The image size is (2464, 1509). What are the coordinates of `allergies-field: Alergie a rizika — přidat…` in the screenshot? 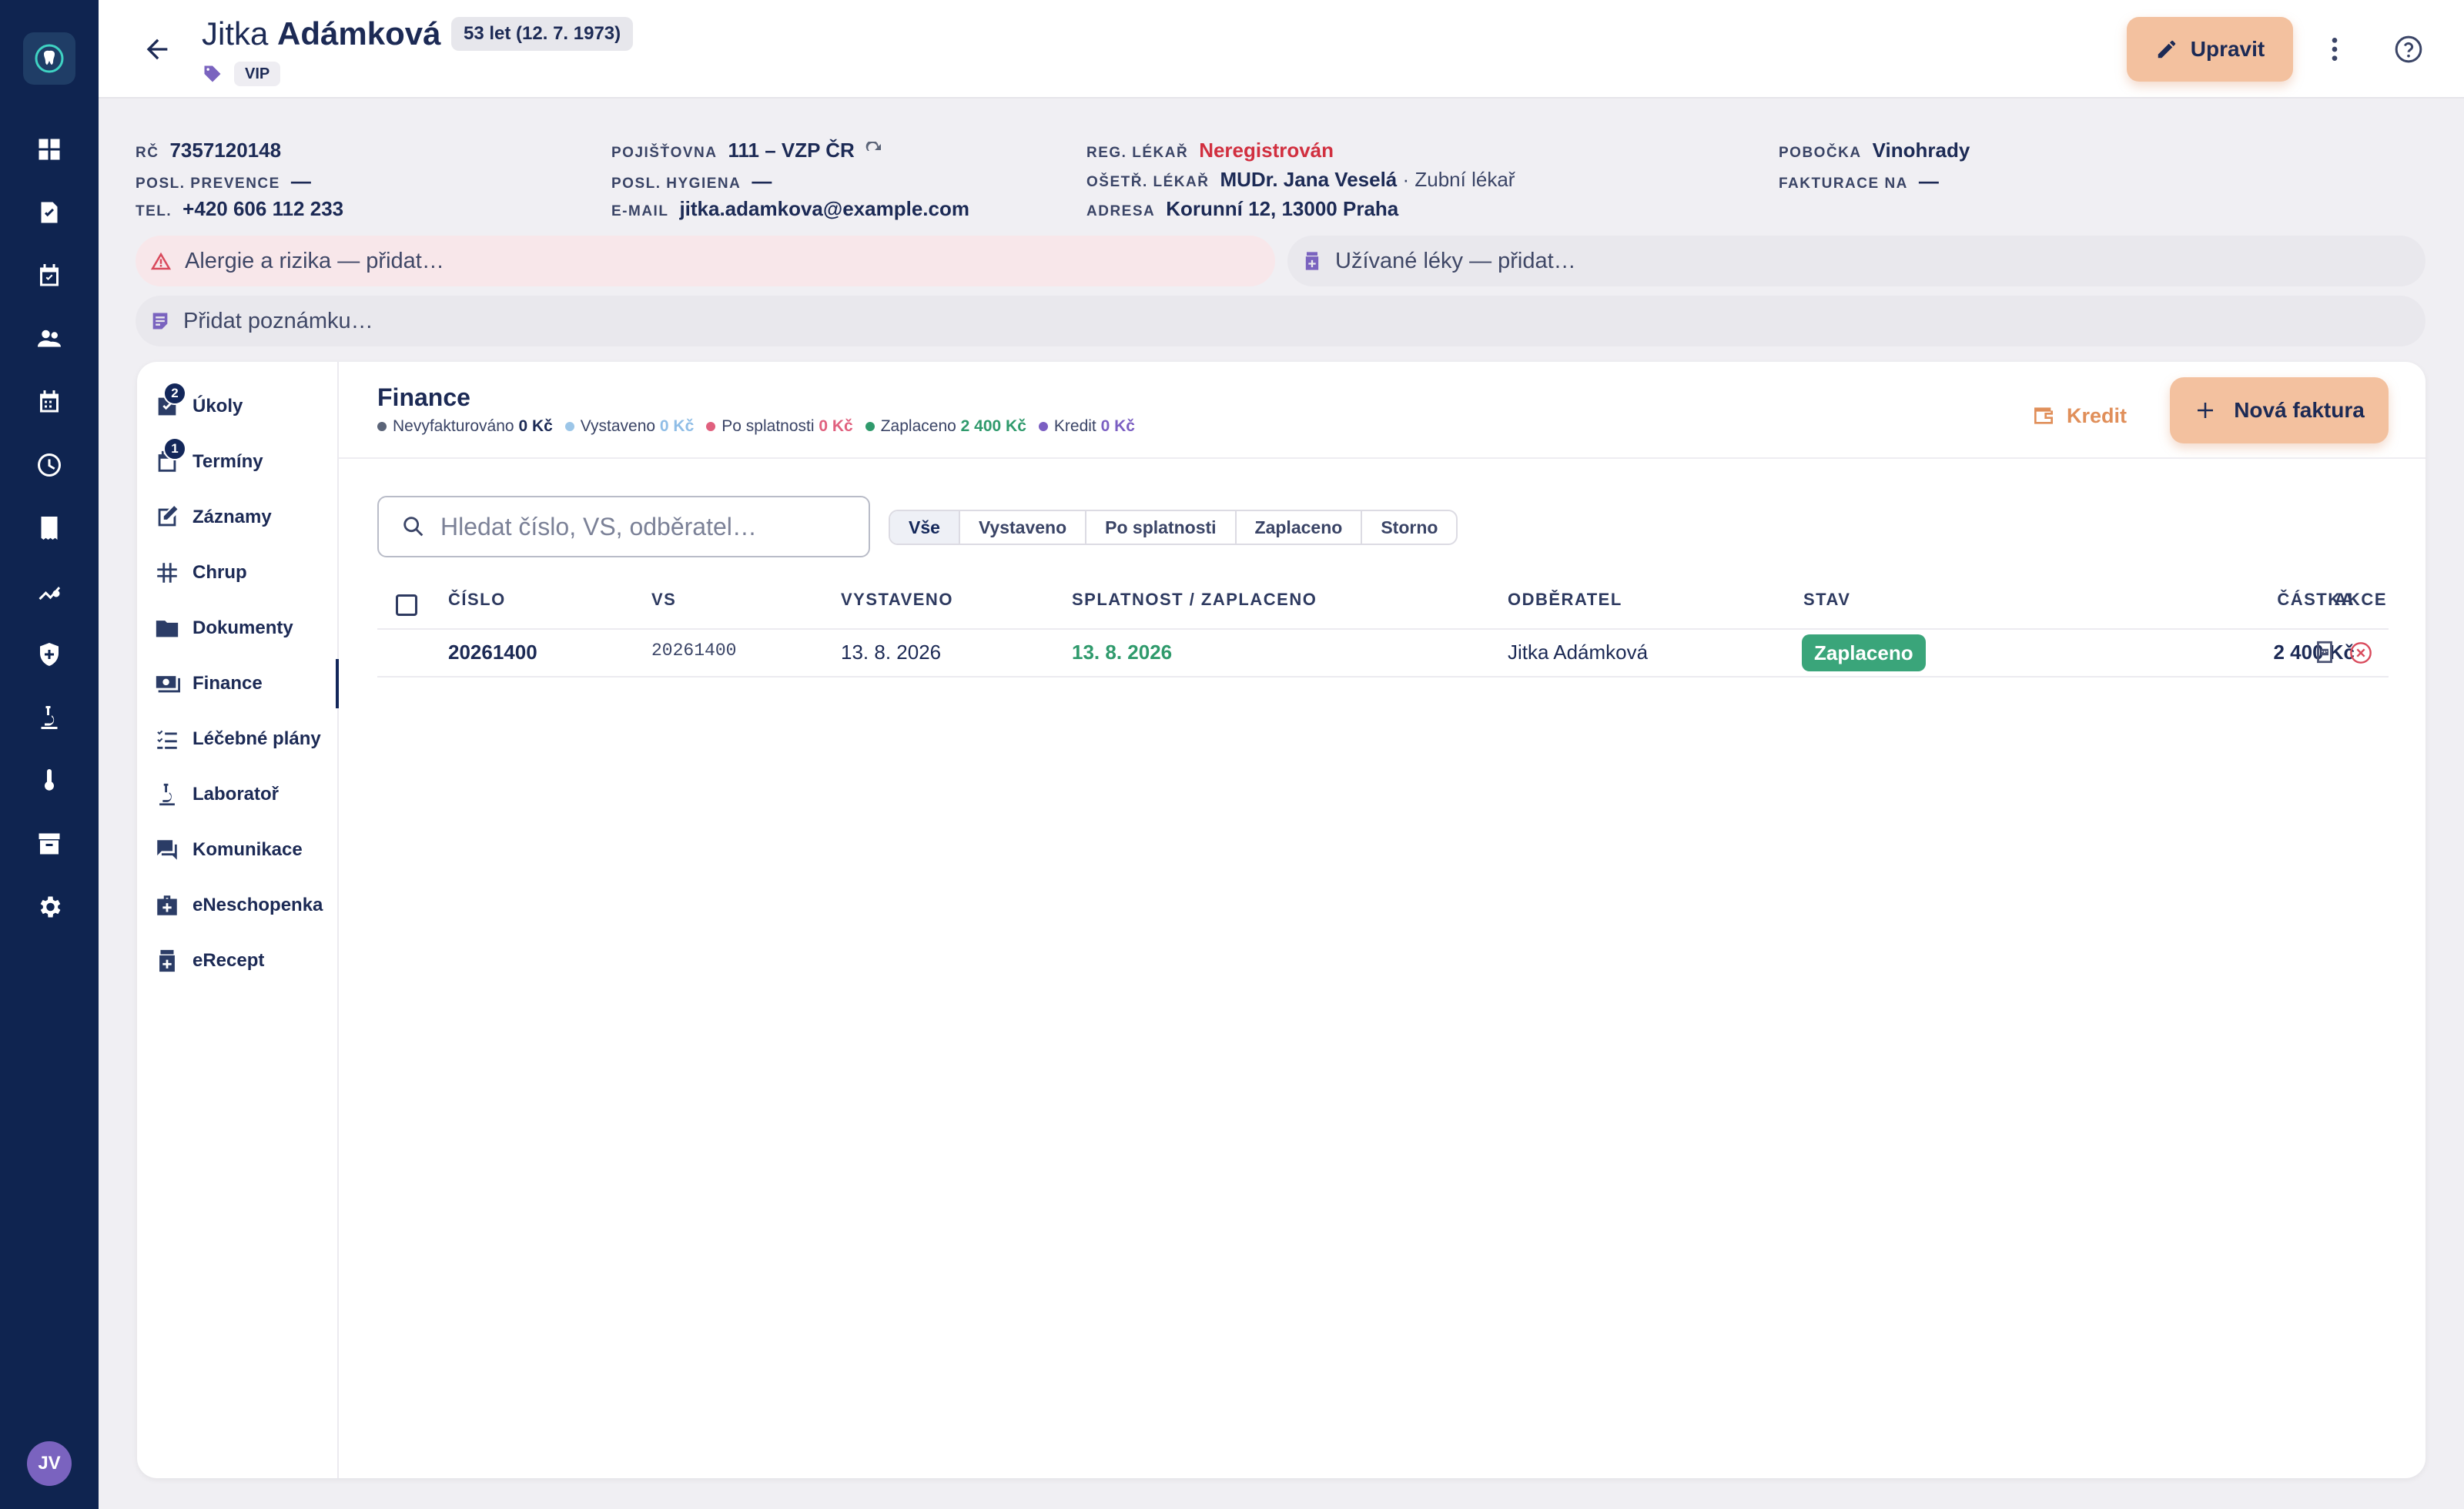 It's located at (705, 261).